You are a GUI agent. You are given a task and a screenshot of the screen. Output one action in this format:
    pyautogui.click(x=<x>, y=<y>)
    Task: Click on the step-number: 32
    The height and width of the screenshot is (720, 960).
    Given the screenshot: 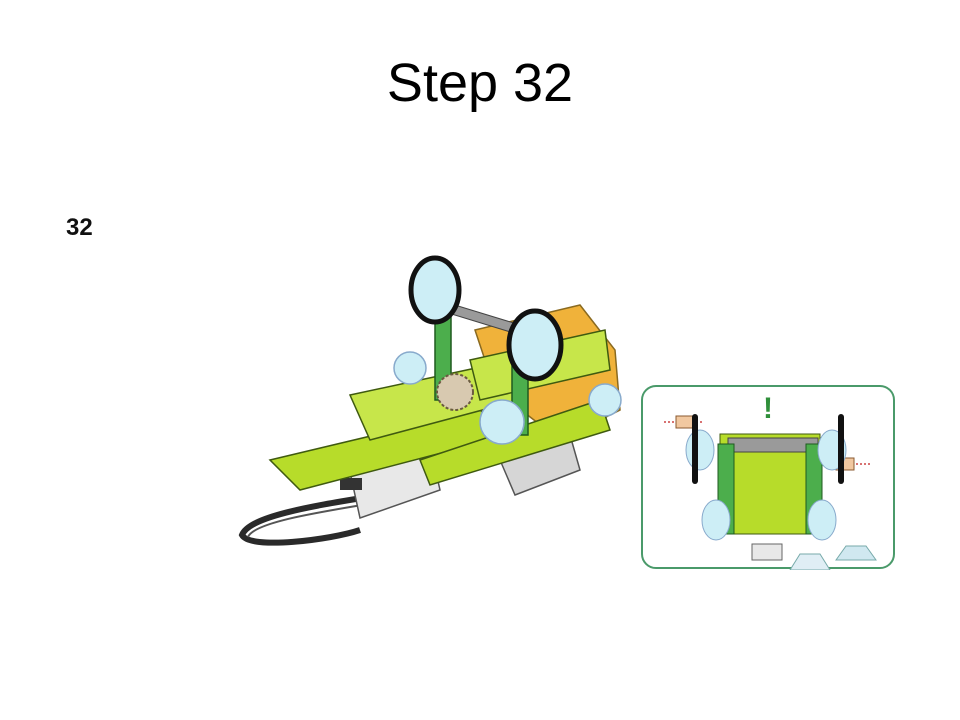 What is the action you would take?
    pyautogui.click(x=79, y=227)
    